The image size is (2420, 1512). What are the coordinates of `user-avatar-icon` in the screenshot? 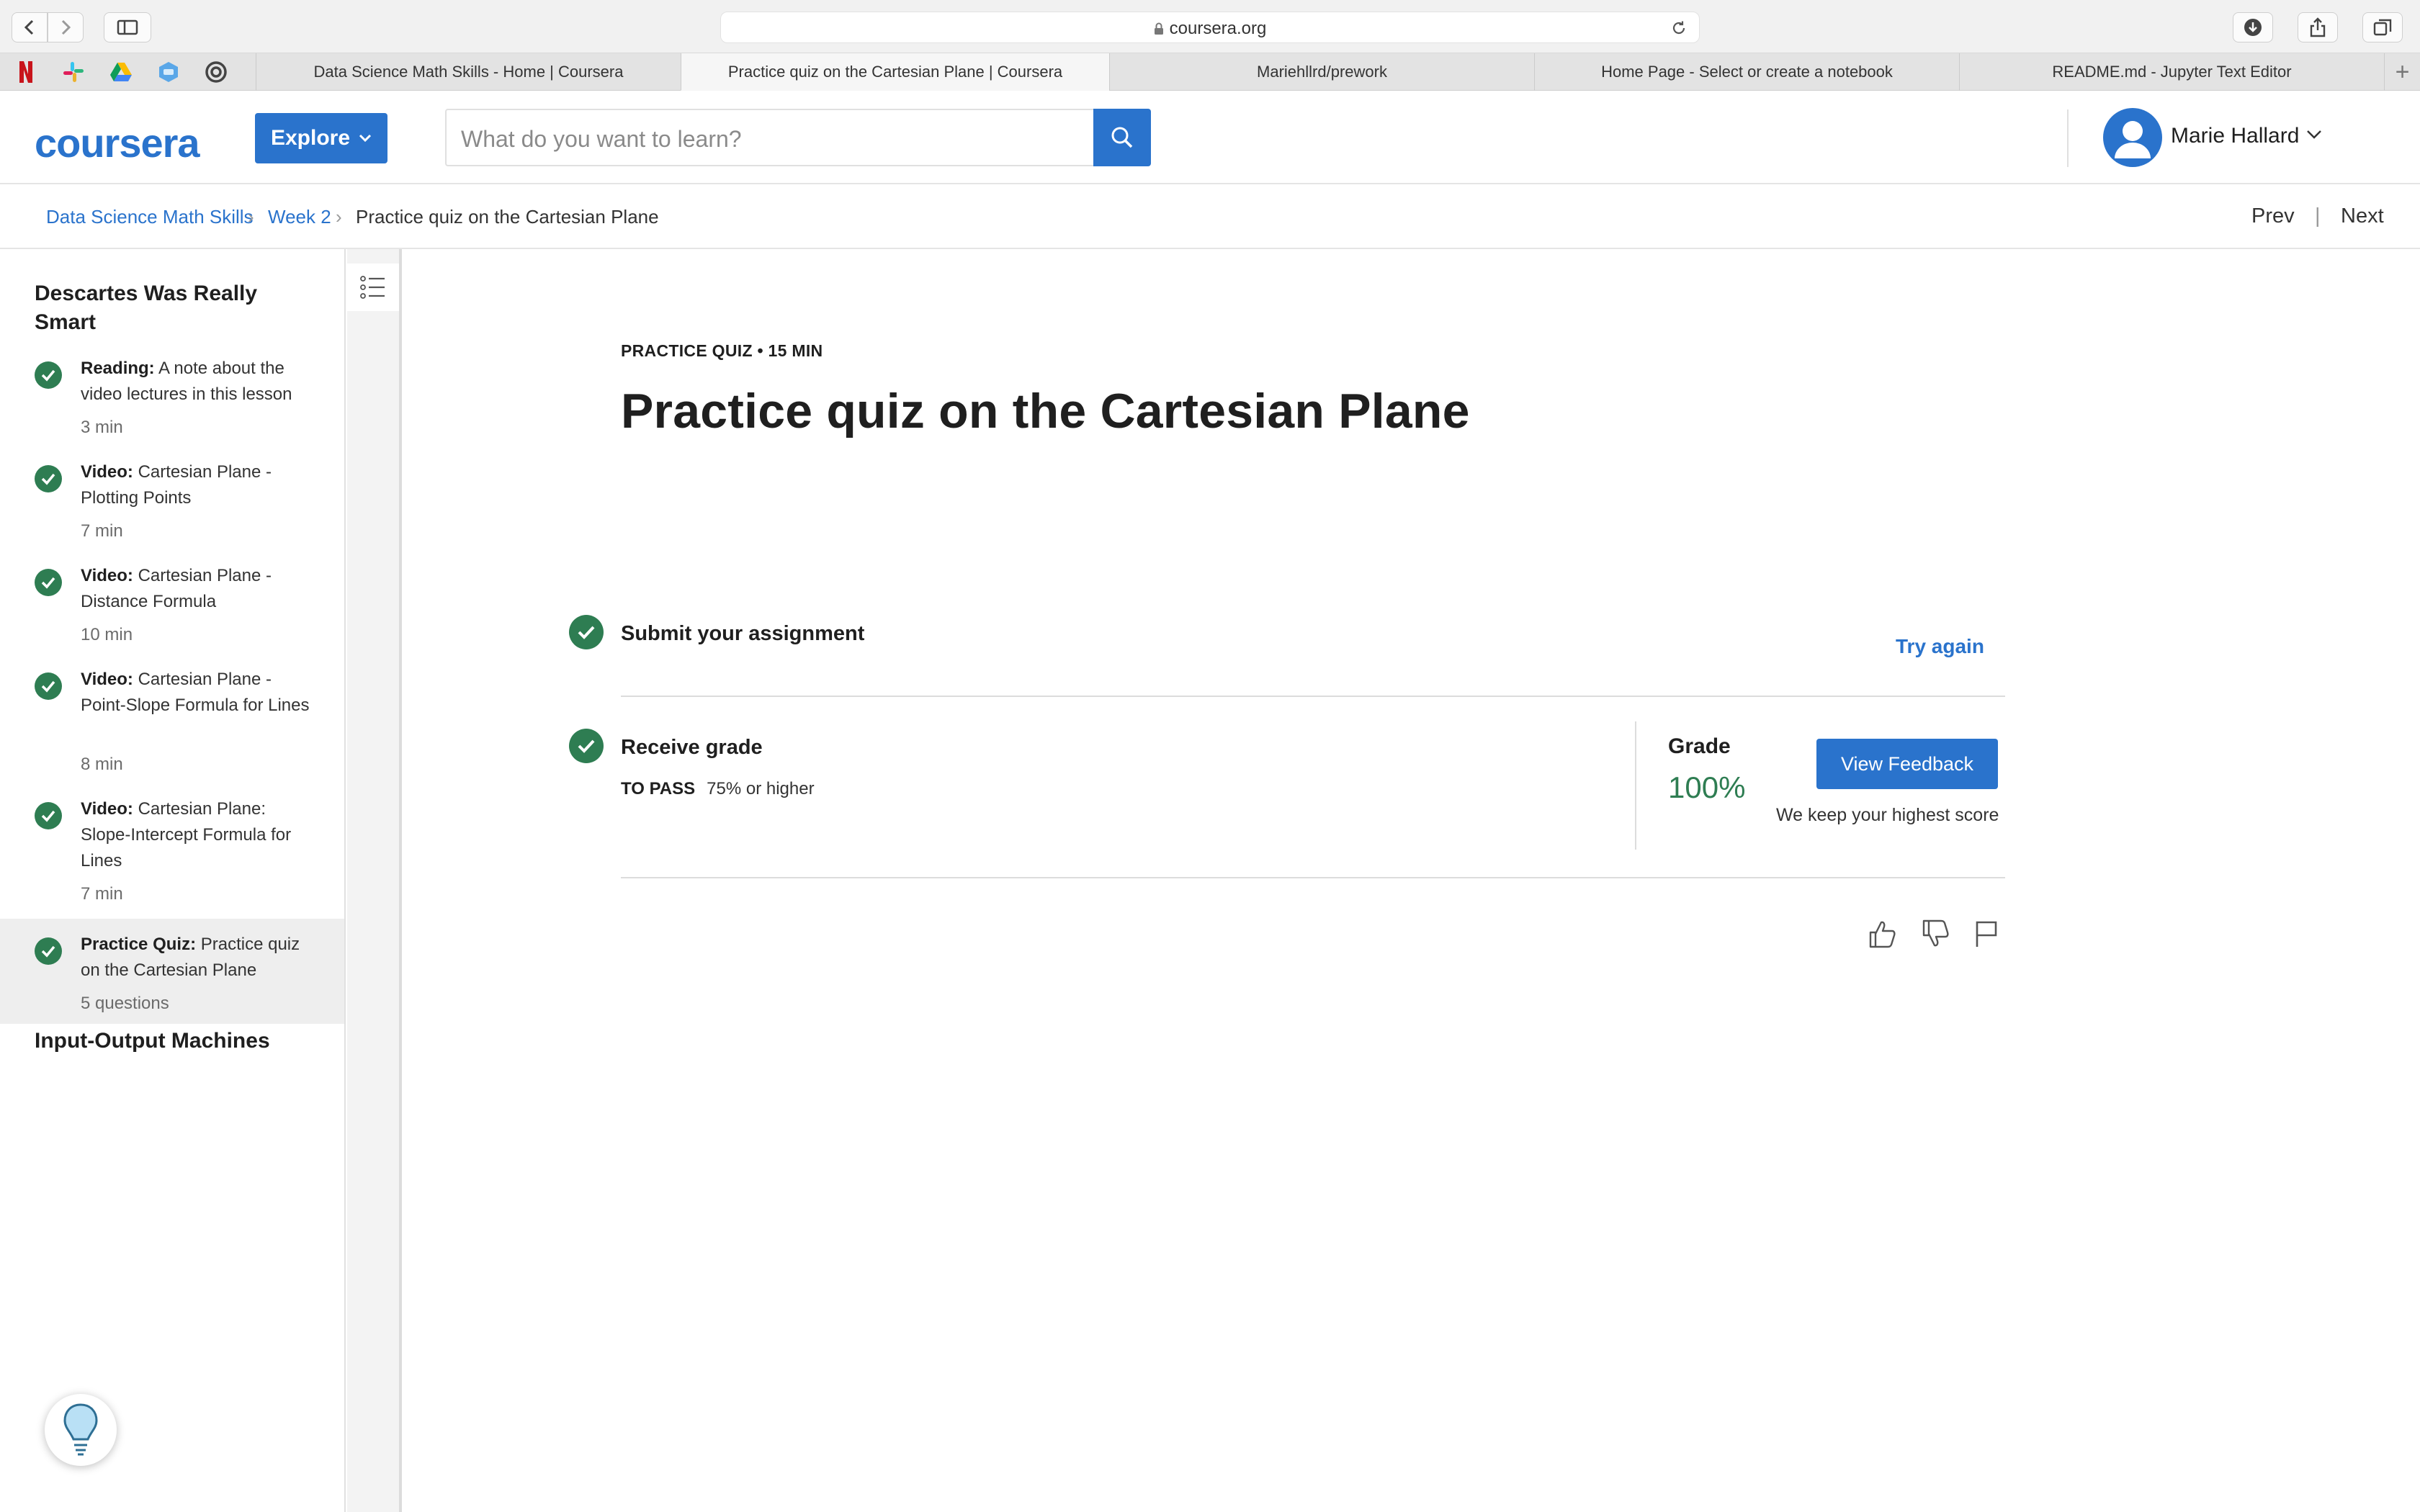 It's located at (2133, 139).